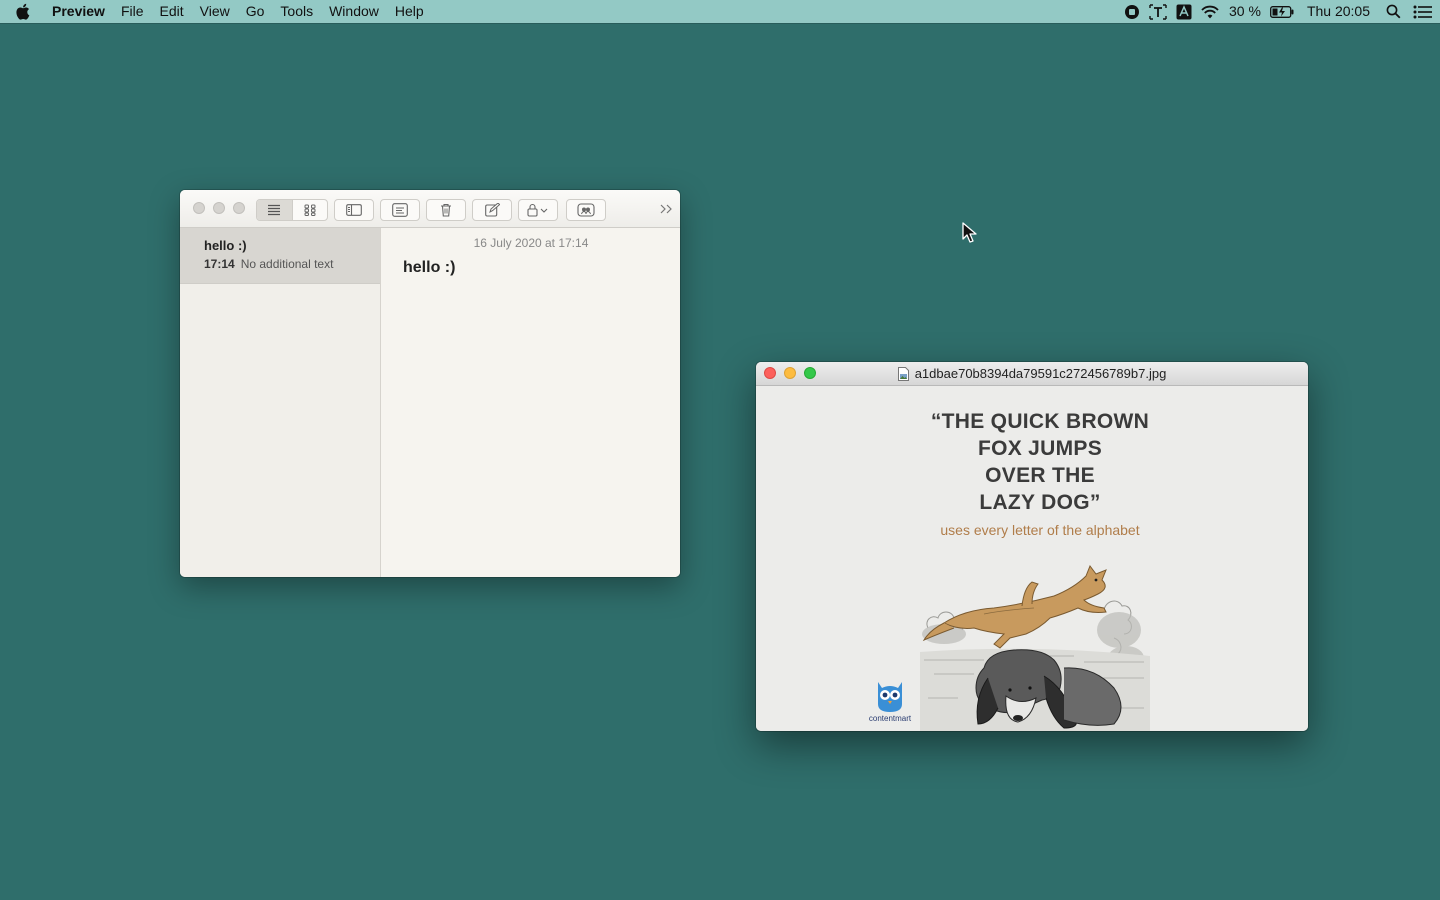  I want to click on note-date: 16 July 2020 at 17:14, so click(531, 243).